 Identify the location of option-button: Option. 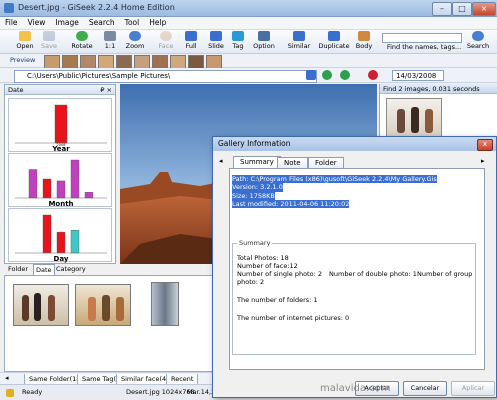
(264, 40).